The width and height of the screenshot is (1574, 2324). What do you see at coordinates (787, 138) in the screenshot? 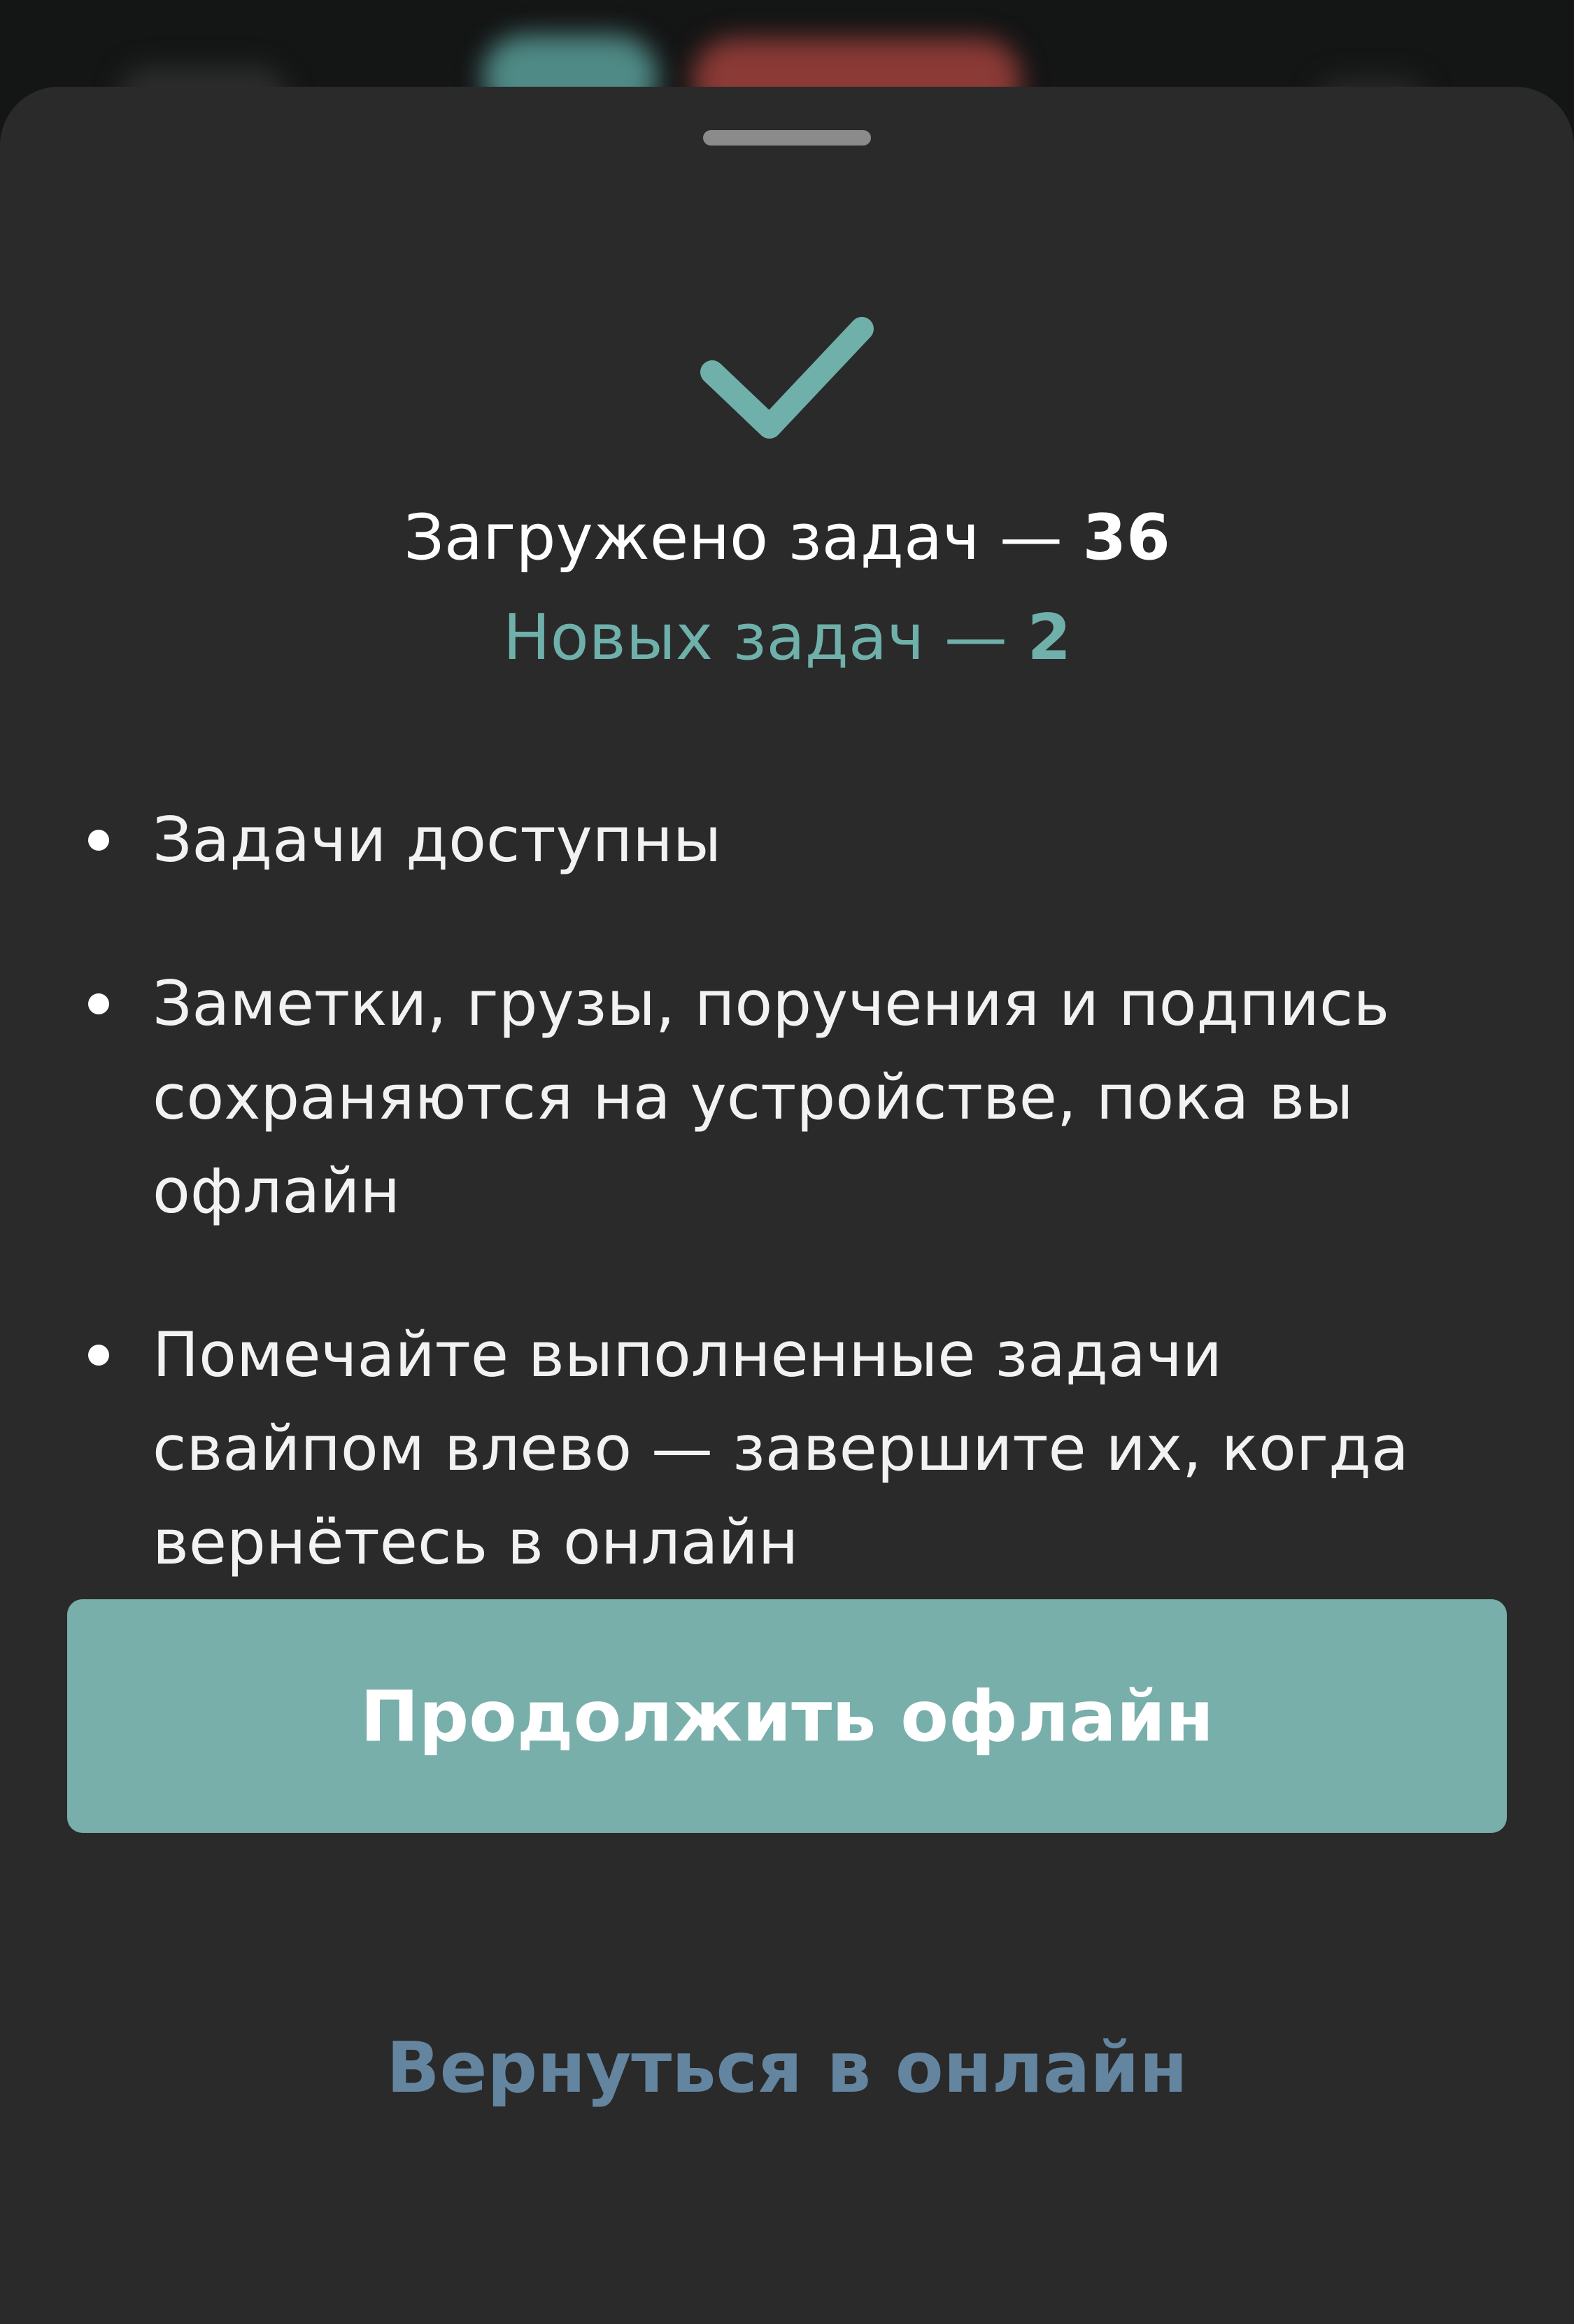
I see `sheet-drag-handle` at bounding box center [787, 138].